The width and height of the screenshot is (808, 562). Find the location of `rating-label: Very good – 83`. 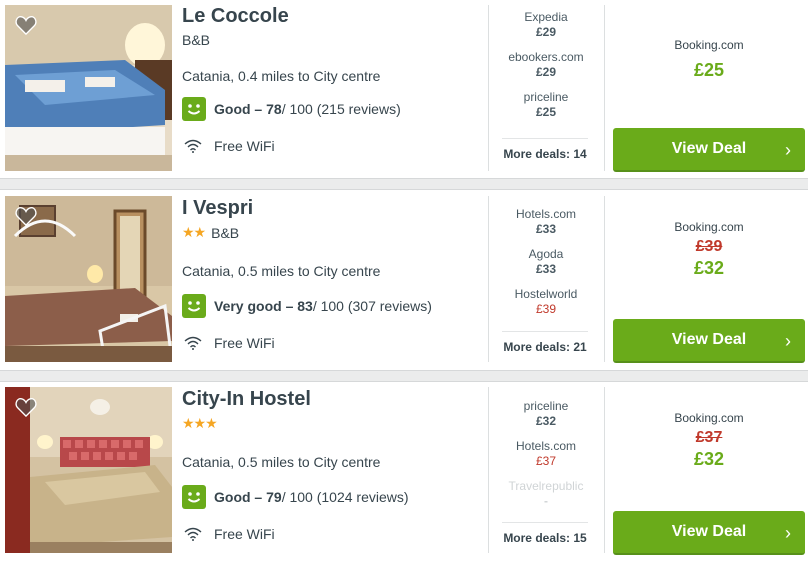

rating-label: Very good – 83 is located at coordinates (263, 306).